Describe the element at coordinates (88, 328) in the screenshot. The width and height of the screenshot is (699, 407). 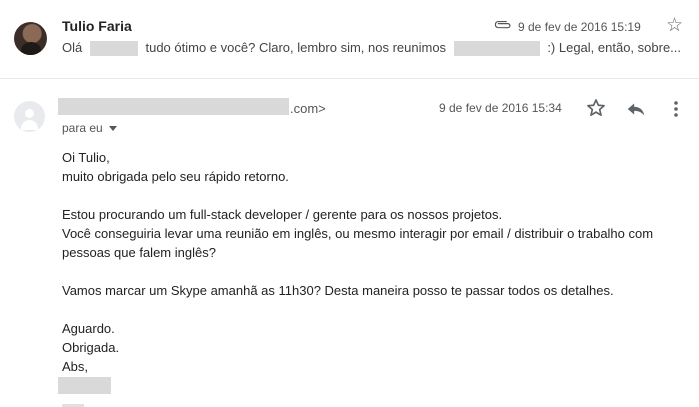
I see `body-line: Aguardo.` at that location.